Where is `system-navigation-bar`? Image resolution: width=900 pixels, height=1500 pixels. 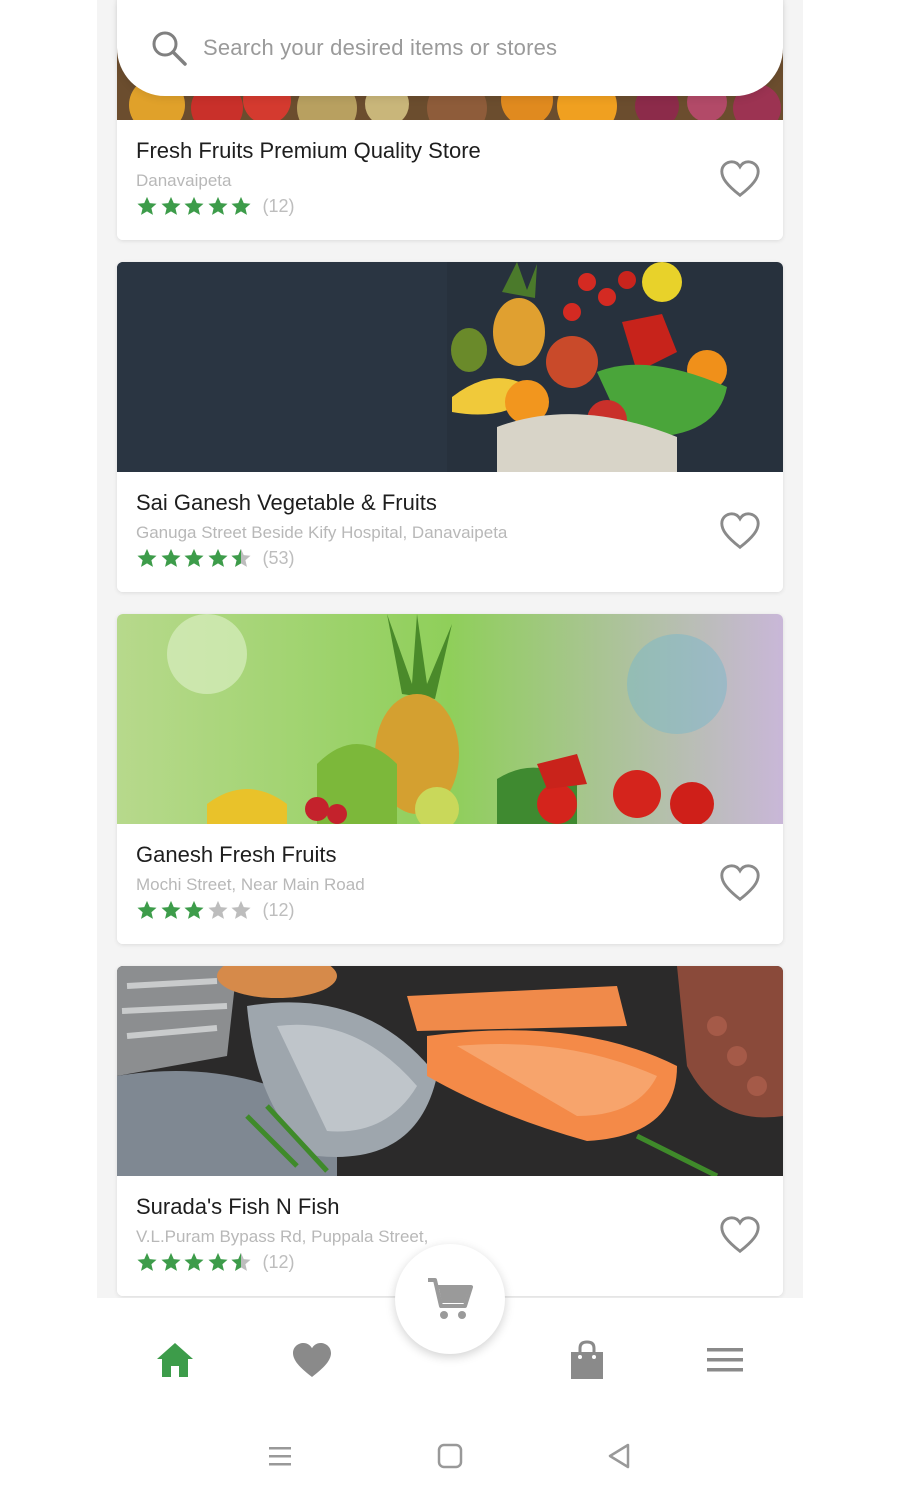
system-navigation-bar is located at coordinates (450, 1456).